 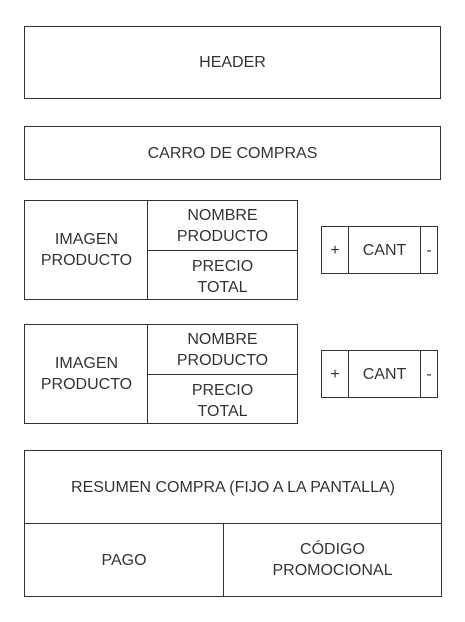 What do you see at coordinates (124, 560) in the screenshot?
I see `payment-button: PAGO` at bounding box center [124, 560].